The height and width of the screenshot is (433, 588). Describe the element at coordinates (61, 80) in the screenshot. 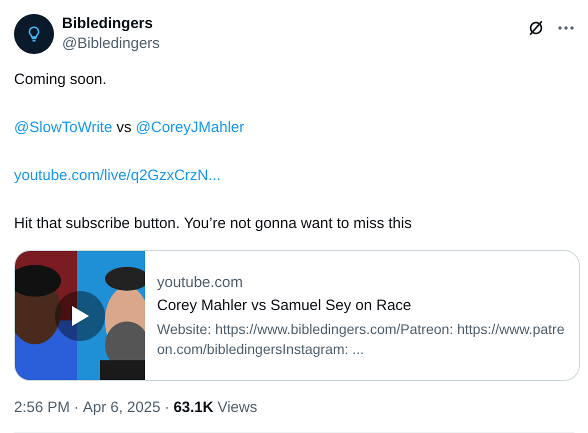

I see `post-text: Coming soon.` at that location.